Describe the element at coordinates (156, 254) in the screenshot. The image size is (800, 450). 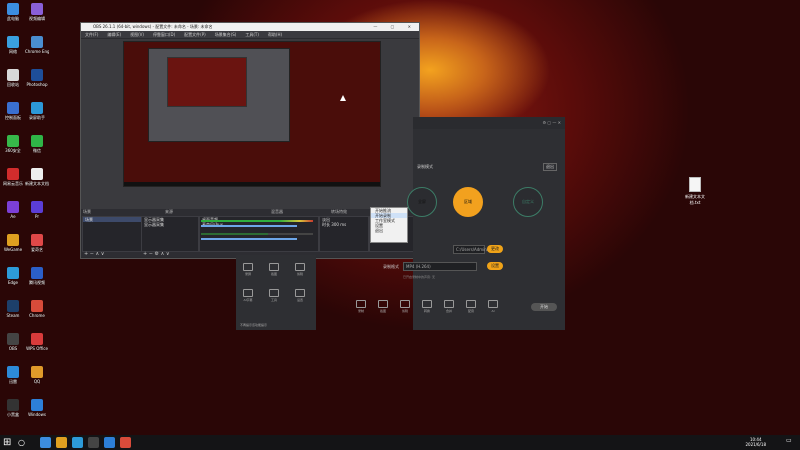
I see `source-add-remove-buttons: + − ⚙ ∧ ∨` at that location.